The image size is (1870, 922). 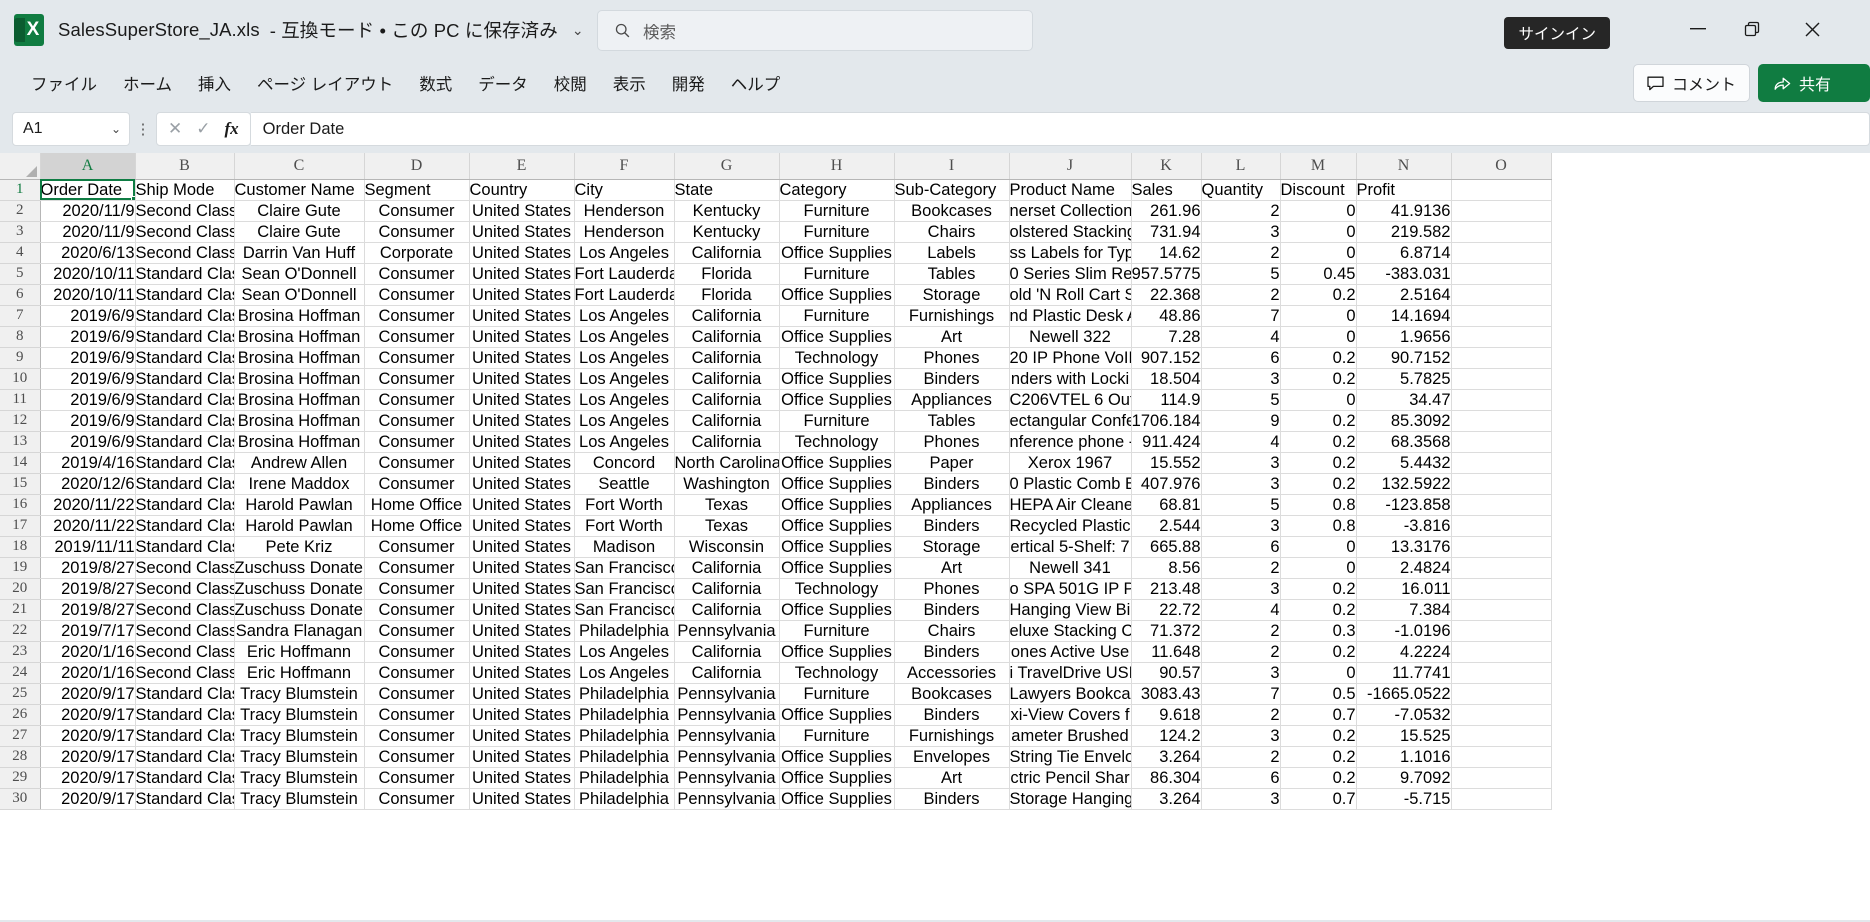 What do you see at coordinates (1501, 400) in the screenshot?
I see `cell-O11` at bounding box center [1501, 400].